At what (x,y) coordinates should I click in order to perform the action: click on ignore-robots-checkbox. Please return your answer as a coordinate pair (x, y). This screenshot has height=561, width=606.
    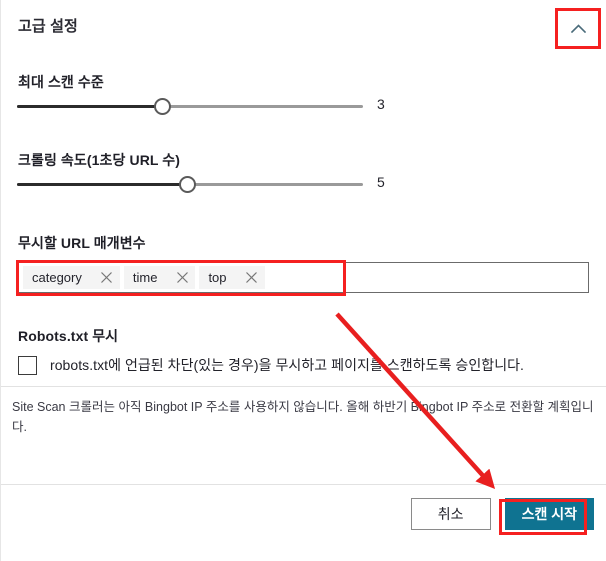
    Looking at the image, I should click on (27, 365).